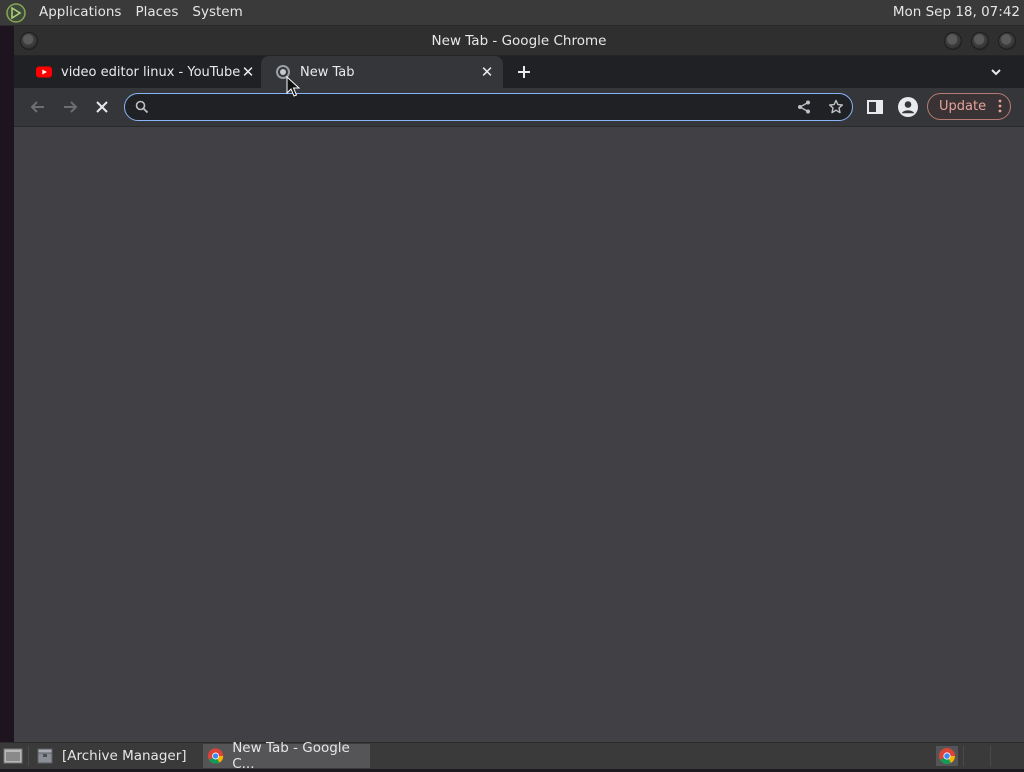 This screenshot has height=772, width=1024. I want to click on plus-icon, so click(524, 72).